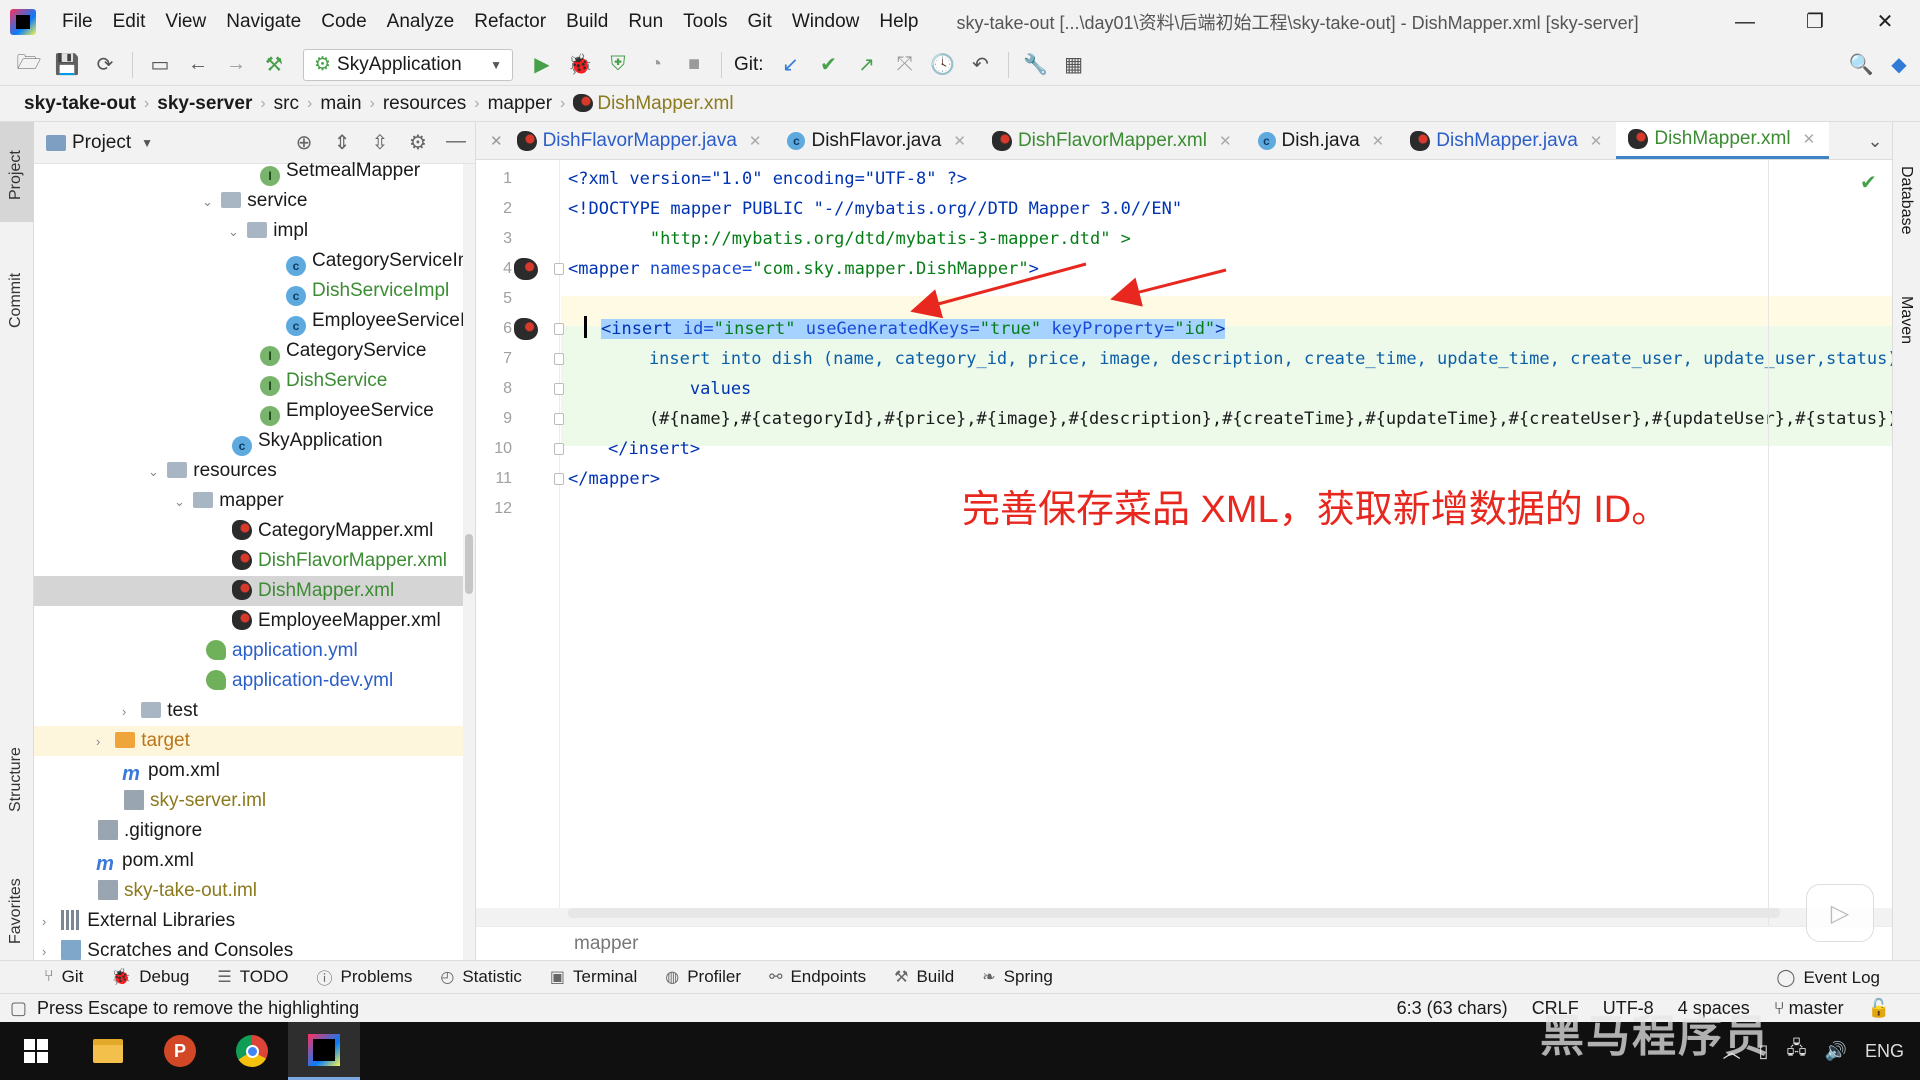 This screenshot has width=1920, height=1080. What do you see at coordinates (510, 22) in the screenshot?
I see `menu-refactor: Refactor` at bounding box center [510, 22].